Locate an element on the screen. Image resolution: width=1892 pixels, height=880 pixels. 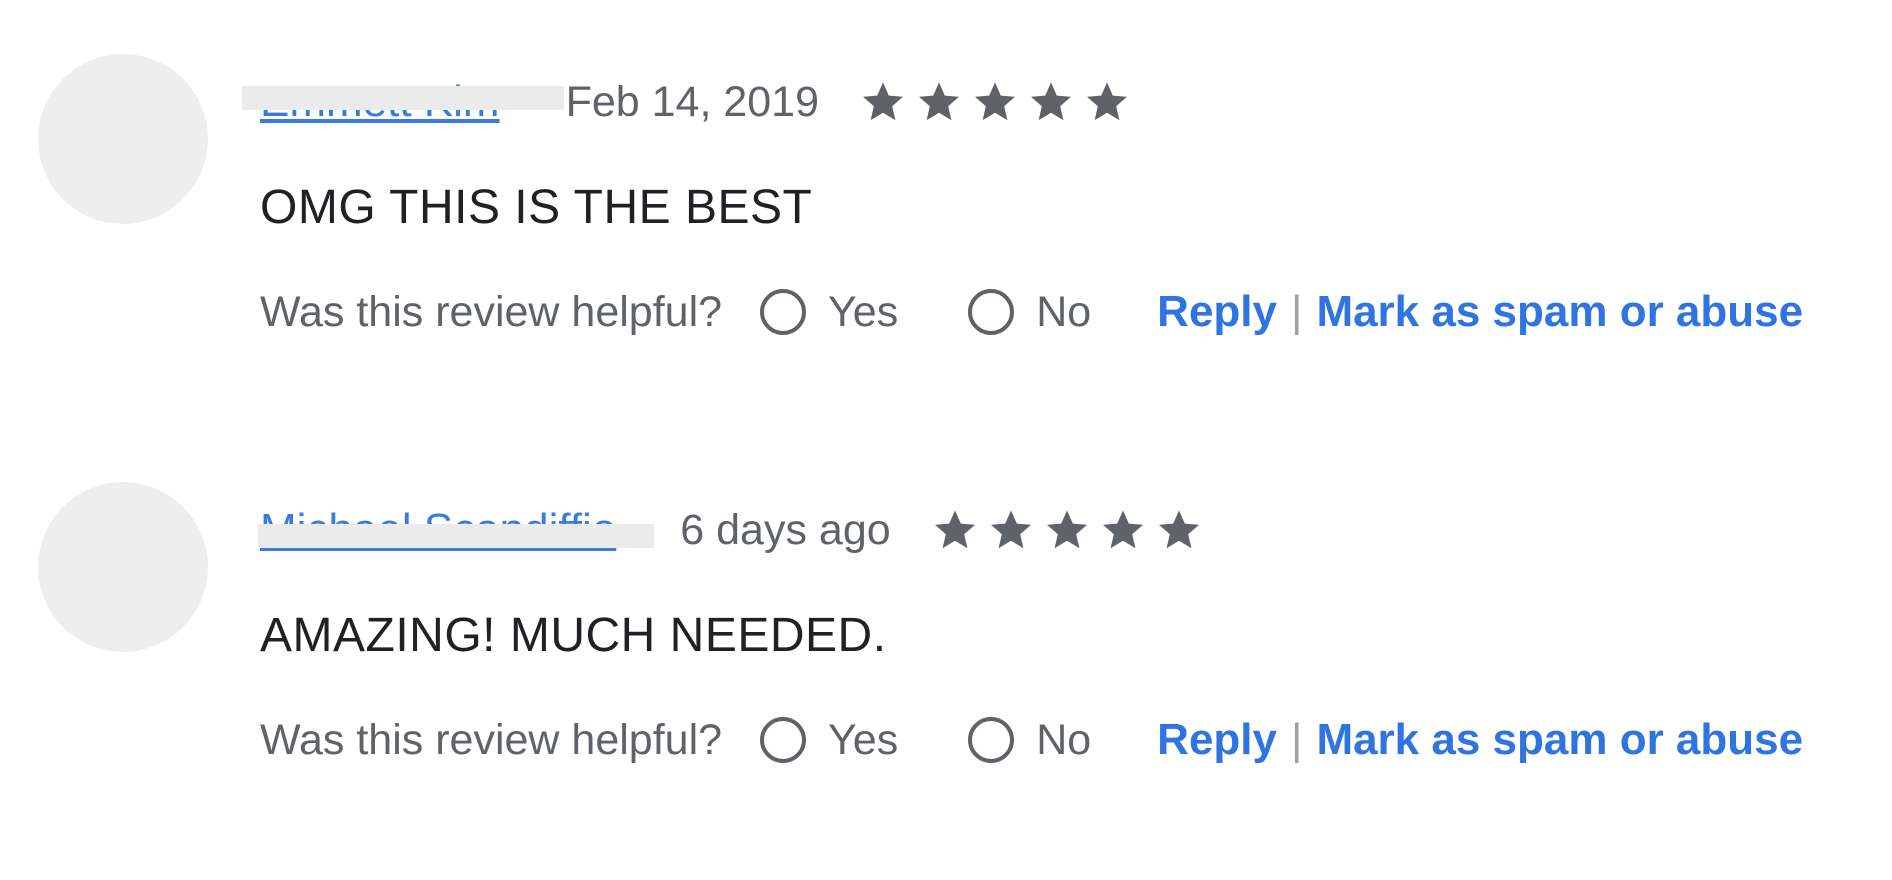
author-link: Emmett Kim is located at coordinates (403, 102).